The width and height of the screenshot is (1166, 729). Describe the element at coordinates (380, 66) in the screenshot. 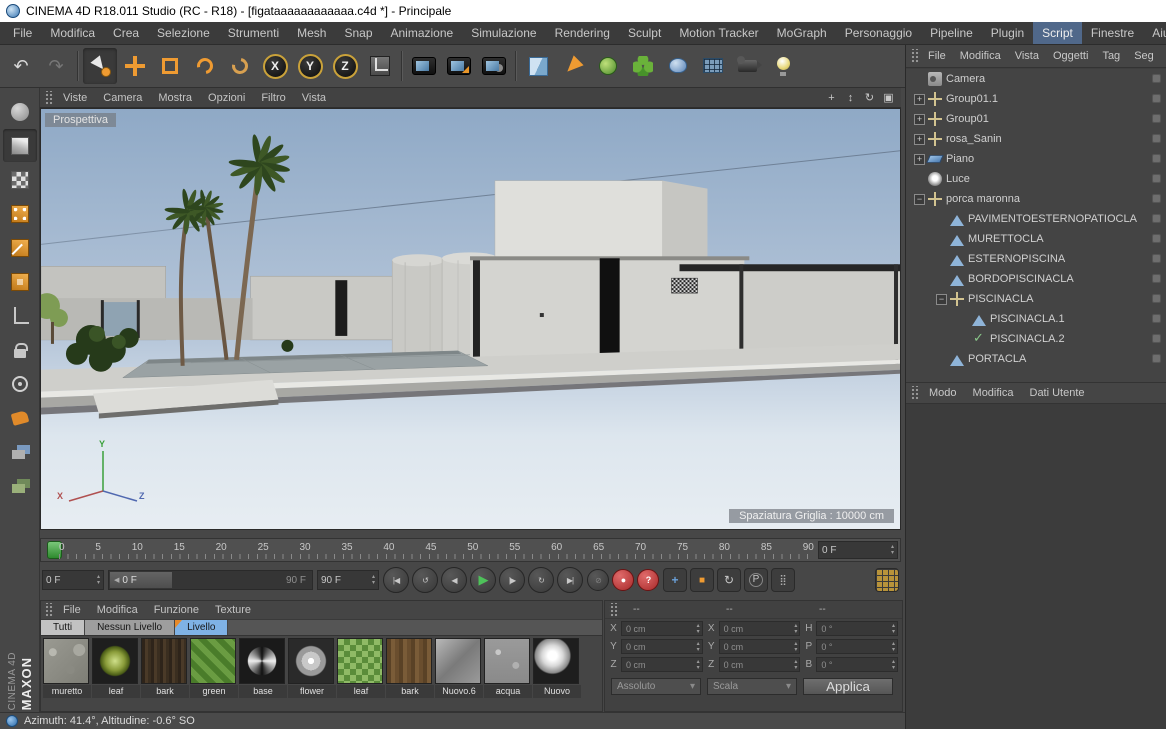

I see `coordinate-system-button` at that location.